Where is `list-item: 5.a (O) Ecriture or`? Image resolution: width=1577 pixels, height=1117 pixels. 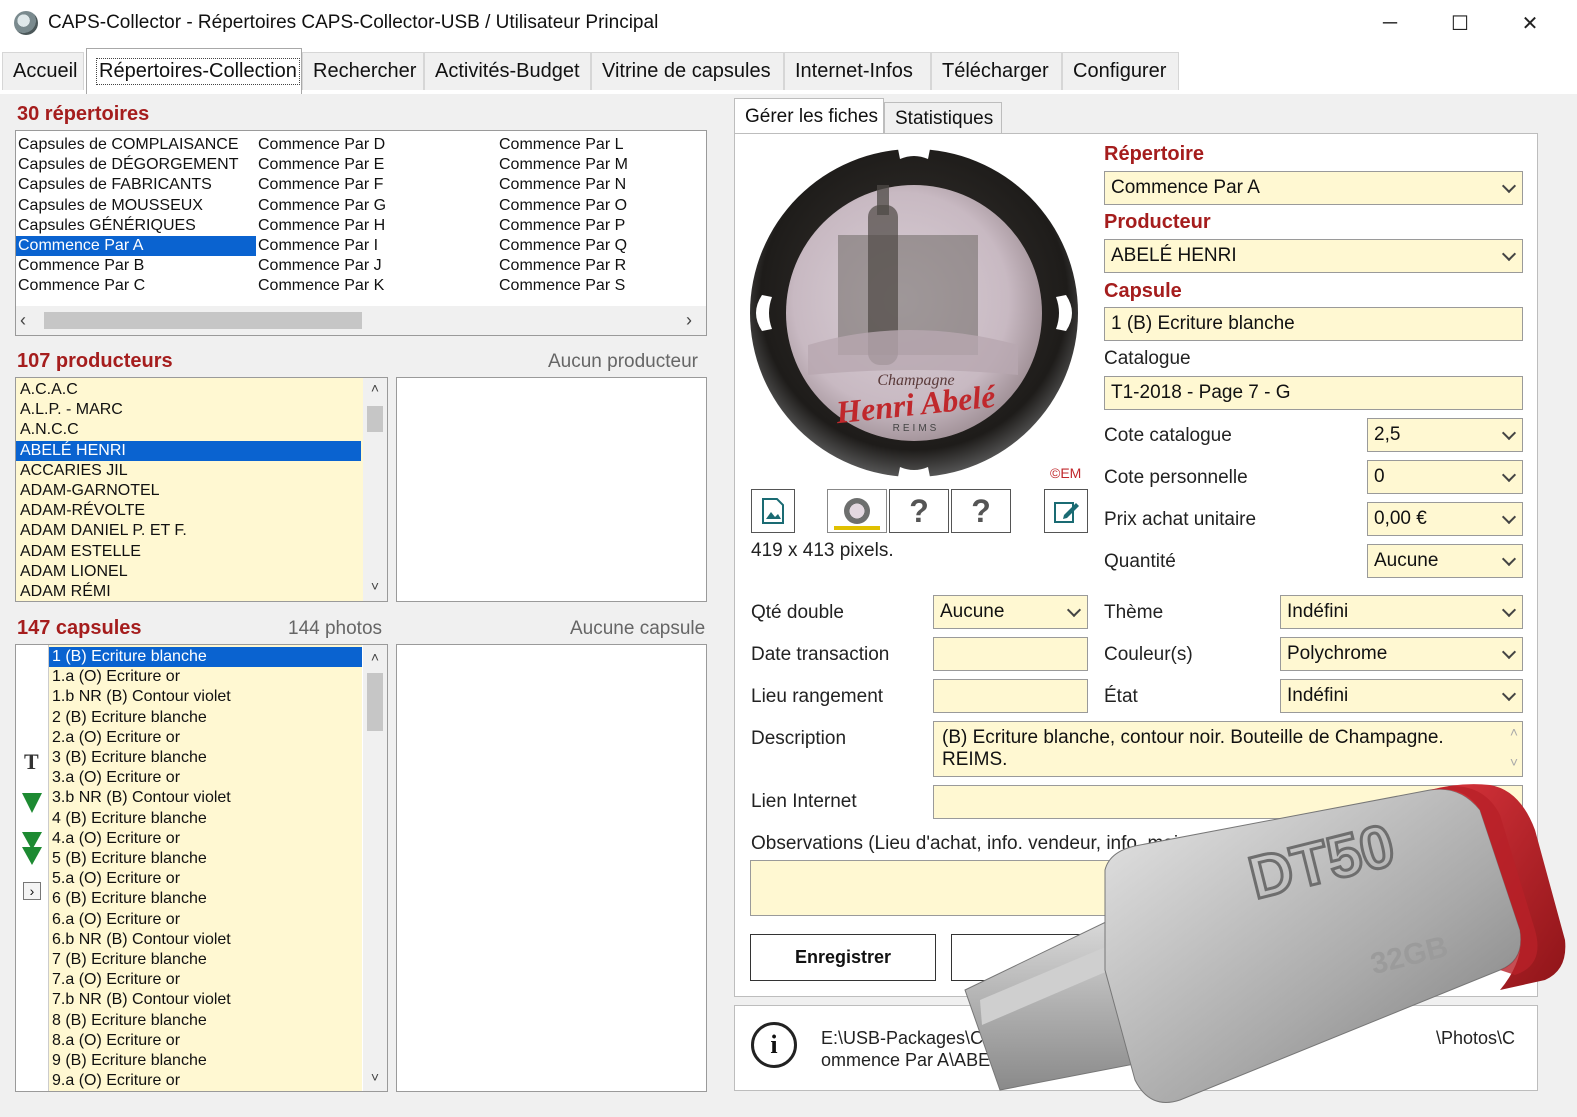 list-item: 5.a (O) Ecriture or is located at coordinates (205, 879).